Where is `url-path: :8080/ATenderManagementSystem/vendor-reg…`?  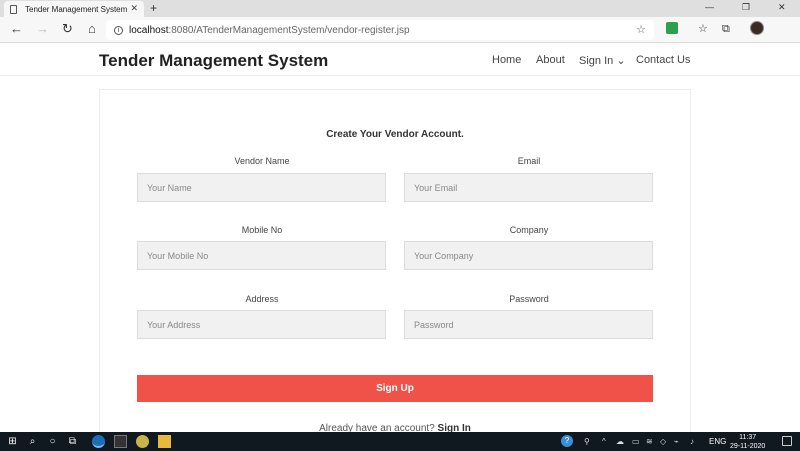
url-path: :8080/ATenderManagementSystem/vendor-reg… is located at coordinates (289, 30).